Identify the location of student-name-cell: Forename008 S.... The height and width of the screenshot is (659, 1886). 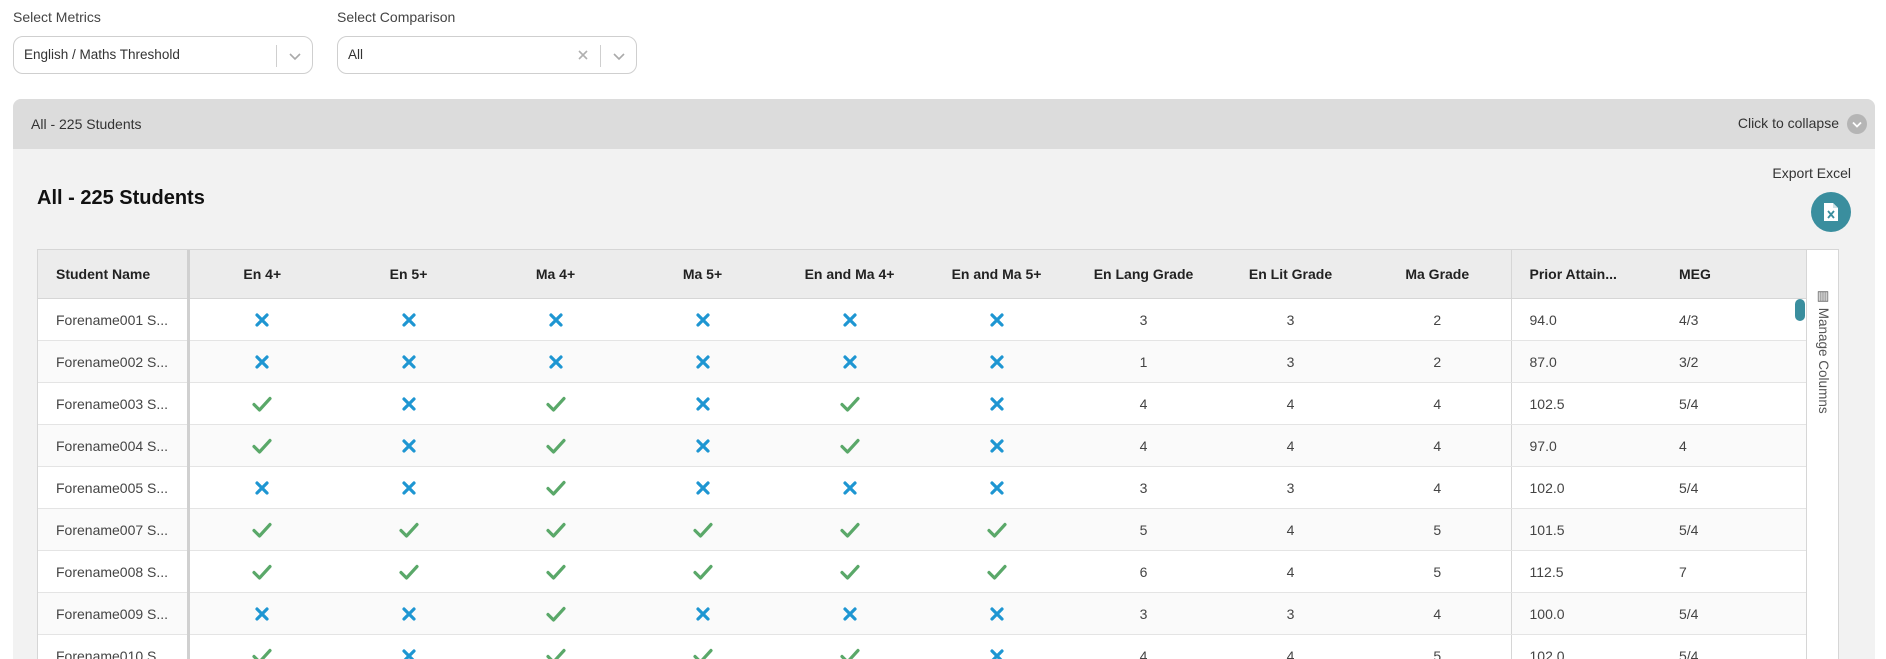
(113, 572).